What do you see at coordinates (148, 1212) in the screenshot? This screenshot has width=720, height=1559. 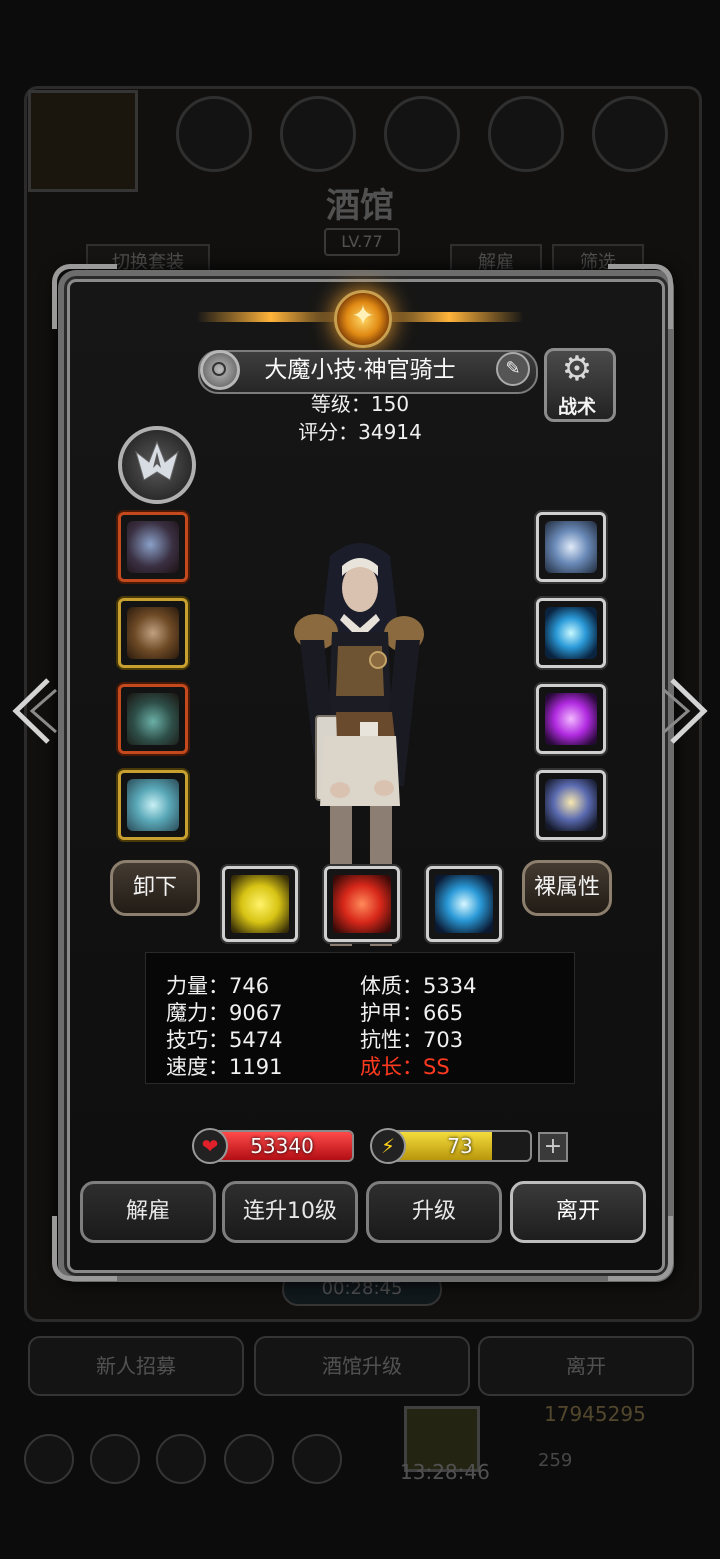 I see `dismiss-button: 解雇` at bounding box center [148, 1212].